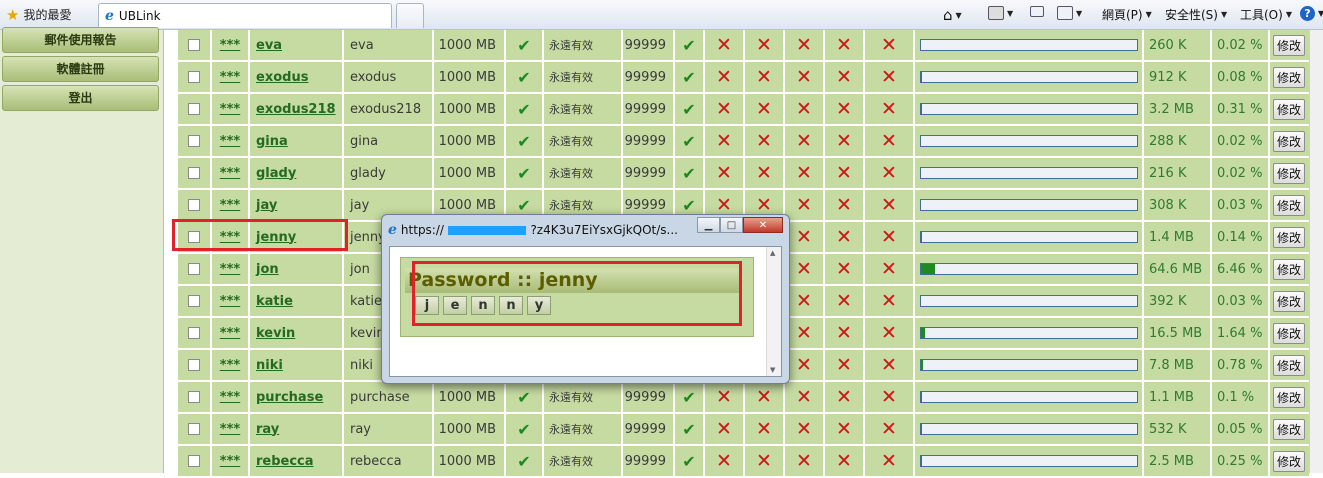  What do you see at coordinates (422, 230) in the screenshot?
I see `popup-url-start: https://` at bounding box center [422, 230].